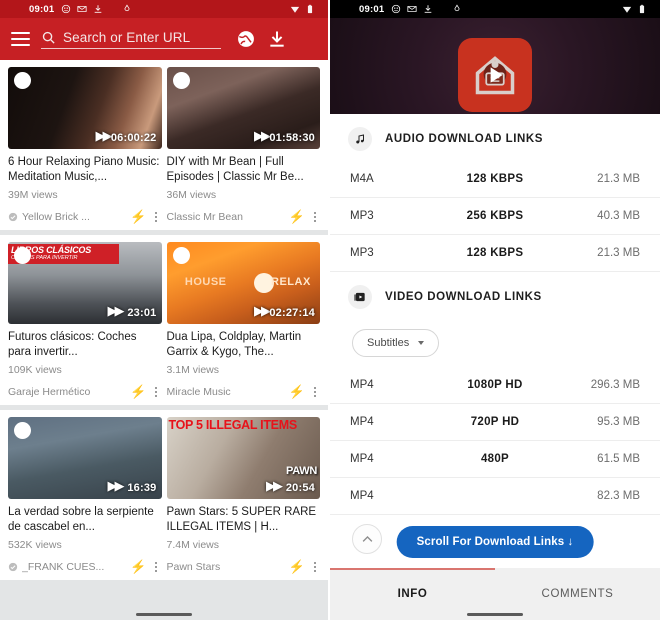 This screenshot has height=620, width=660. Describe the element at coordinates (243, 458) in the screenshot. I see `video-thumbnail: TOP 5 ILLEGAL ITEMS PAWN ▶▶ 20:54` at that location.